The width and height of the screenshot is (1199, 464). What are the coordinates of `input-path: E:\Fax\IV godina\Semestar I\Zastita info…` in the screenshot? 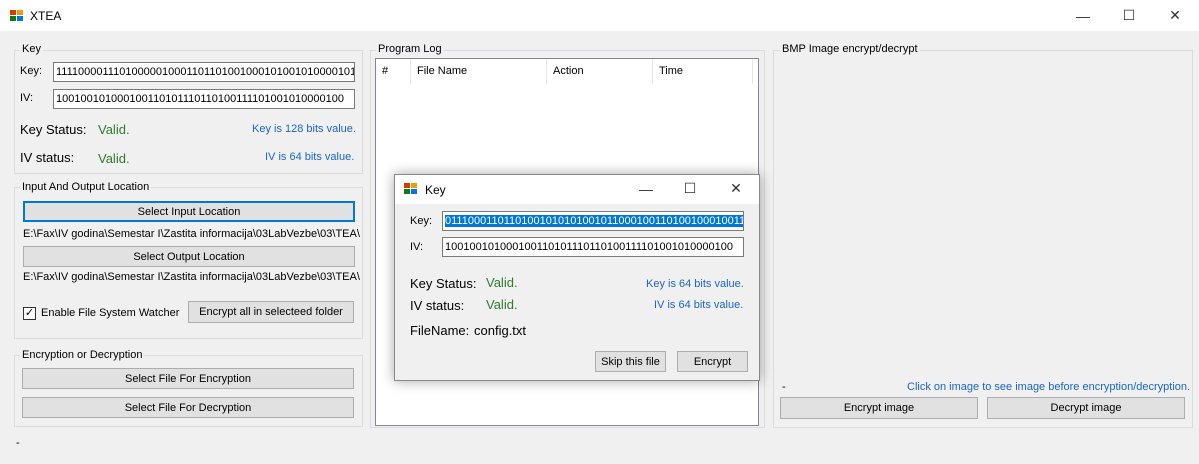 It's located at (191, 234).